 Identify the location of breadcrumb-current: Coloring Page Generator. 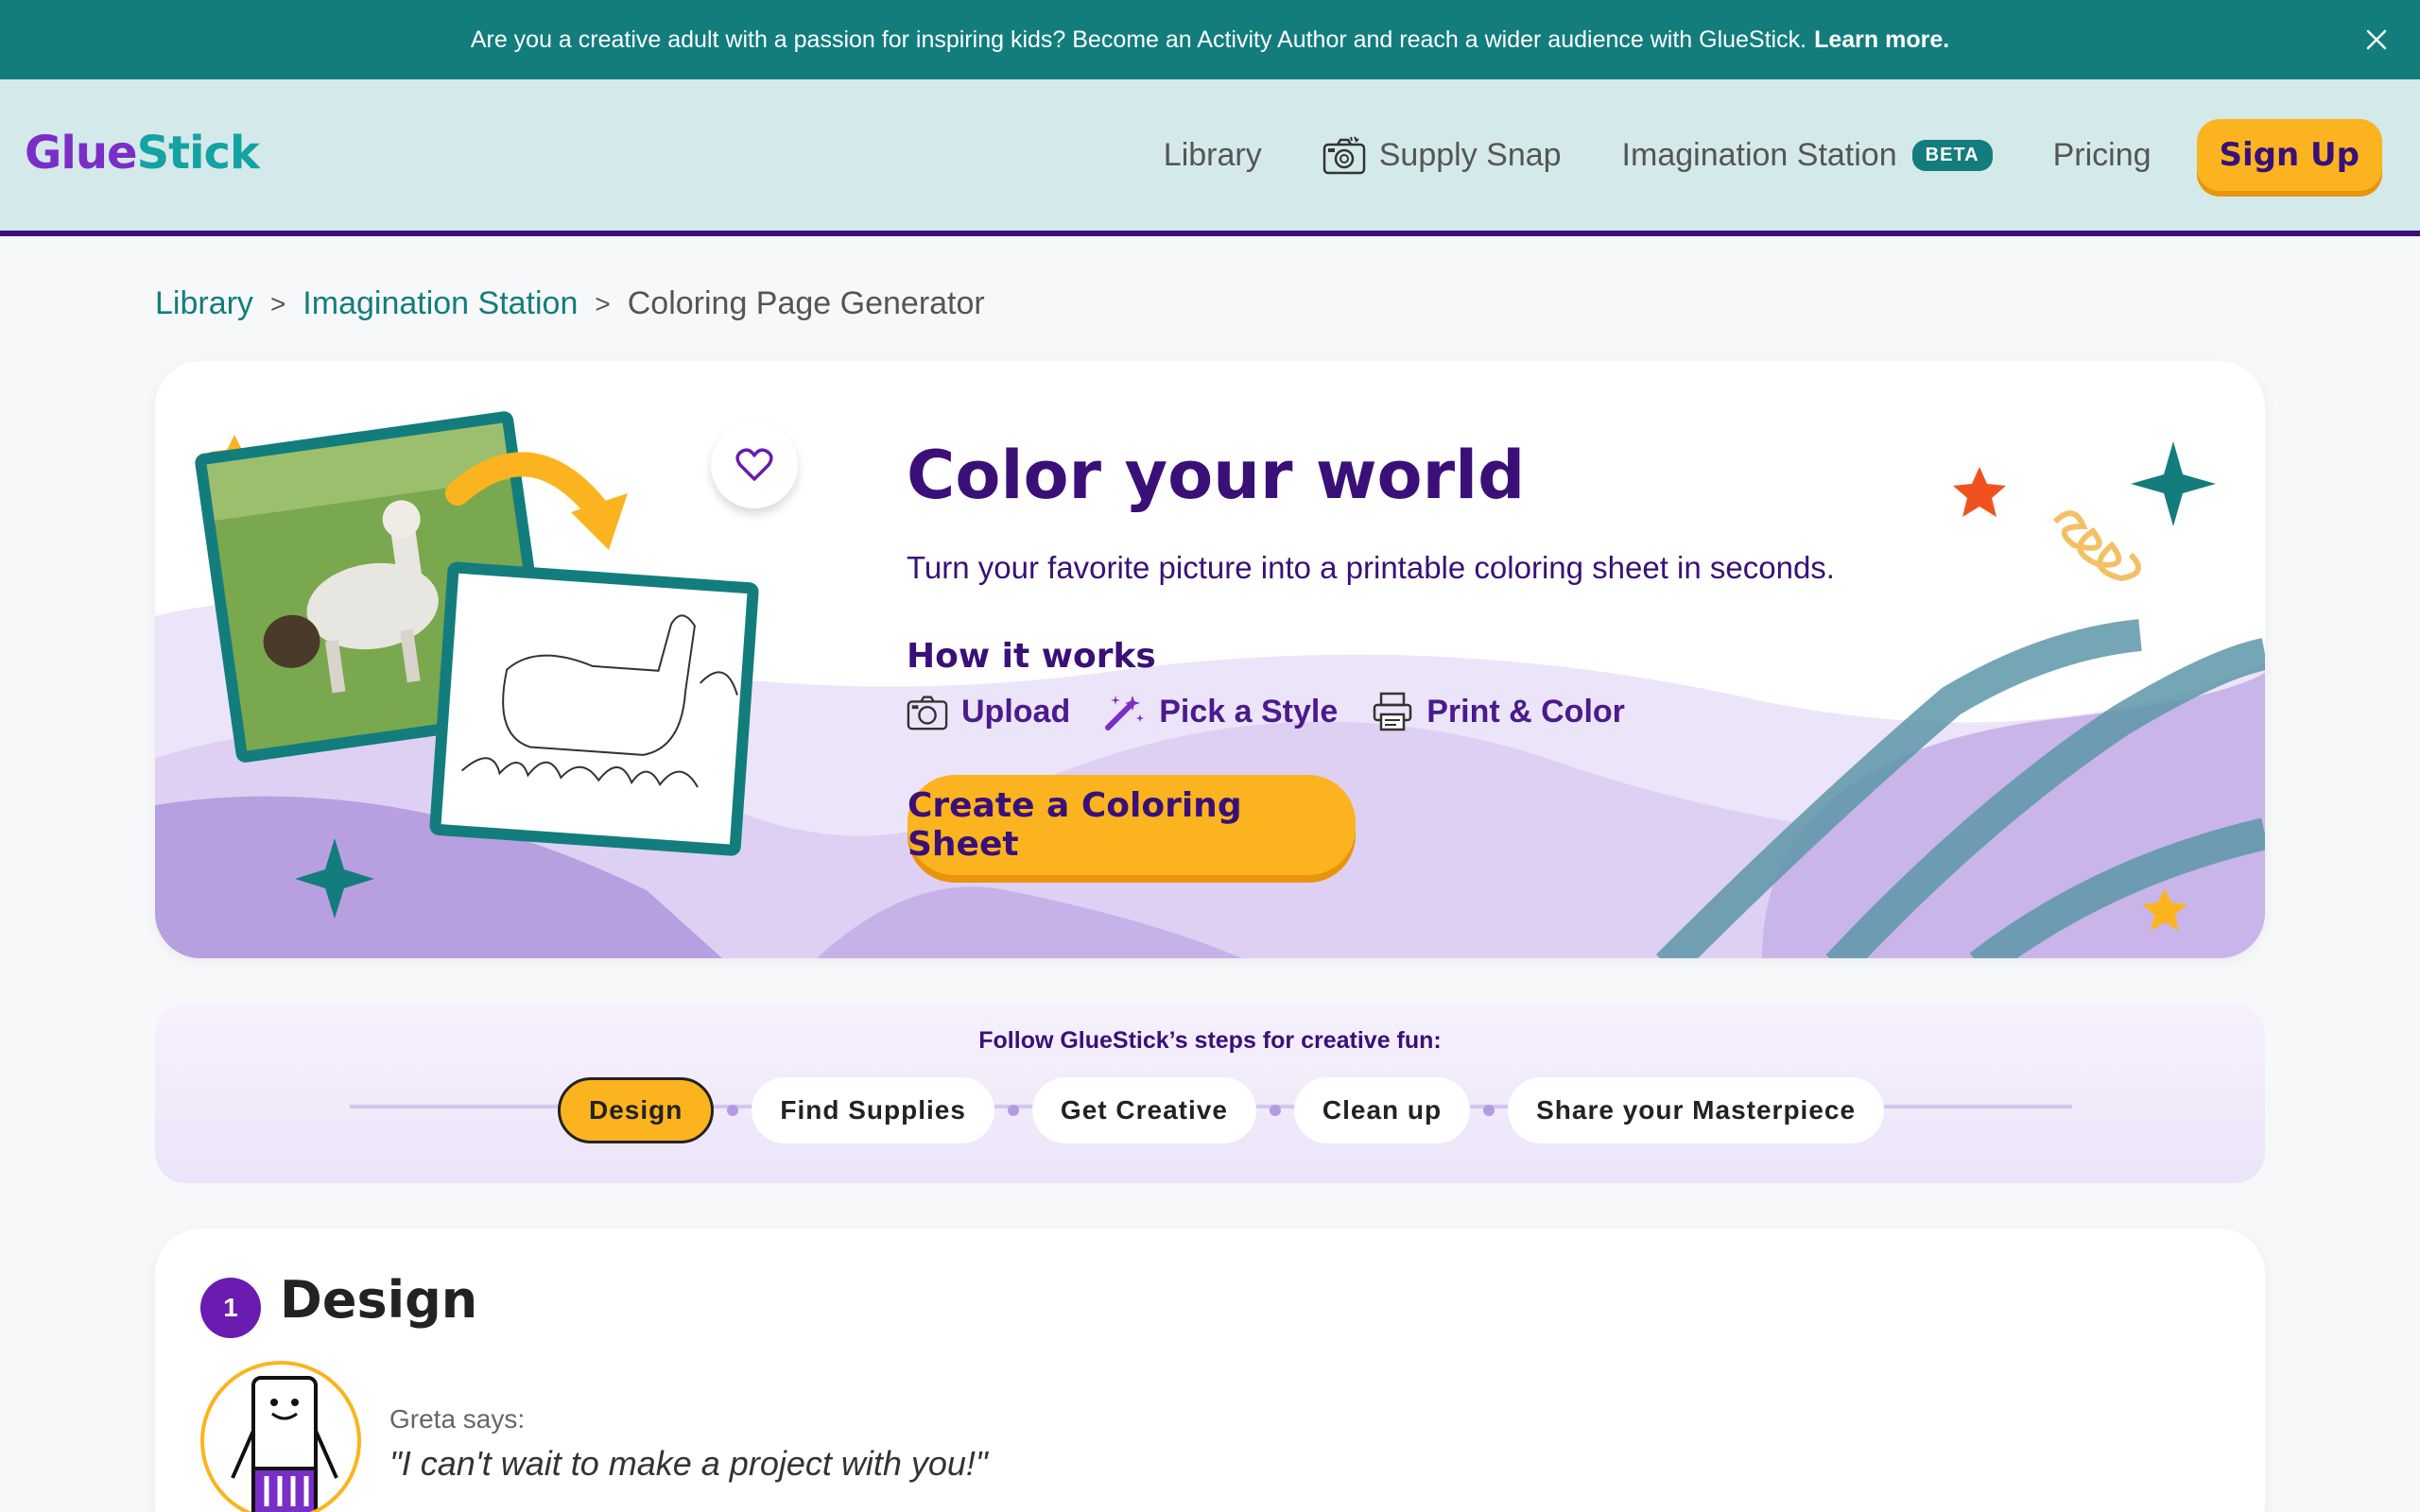
(806, 303).